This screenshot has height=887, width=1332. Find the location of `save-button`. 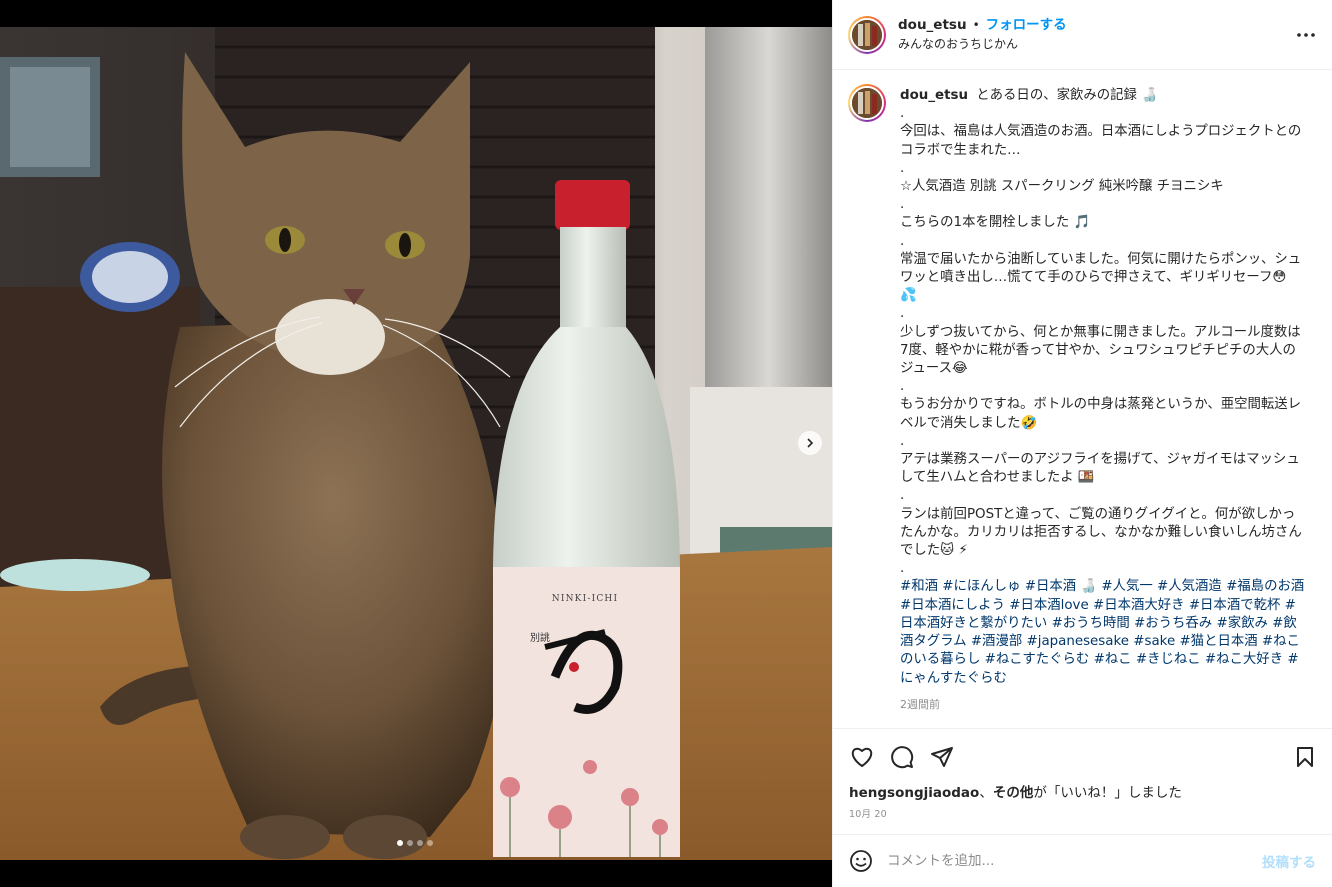

save-button is located at coordinates (1305, 757).